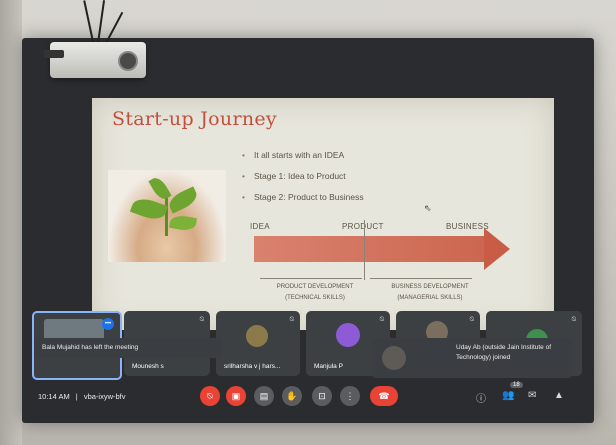  I want to click on bracket-right-line1: BUSINESS DEVELOPMENT, so click(430, 287).